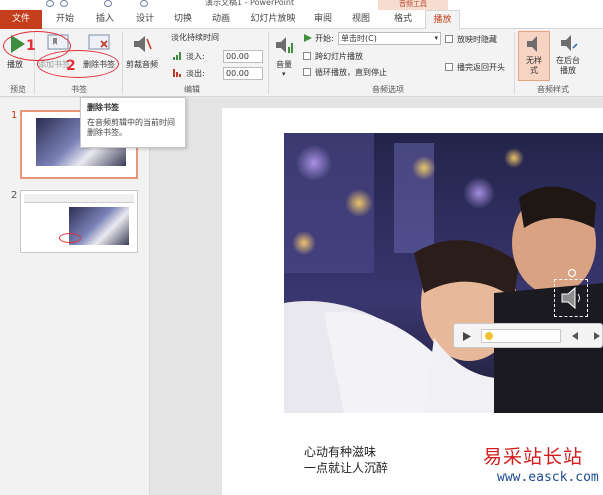 This screenshot has height=495, width=603. What do you see at coordinates (50, 3) in the screenshot?
I see `save-icon` at bounding box center [50, 3].